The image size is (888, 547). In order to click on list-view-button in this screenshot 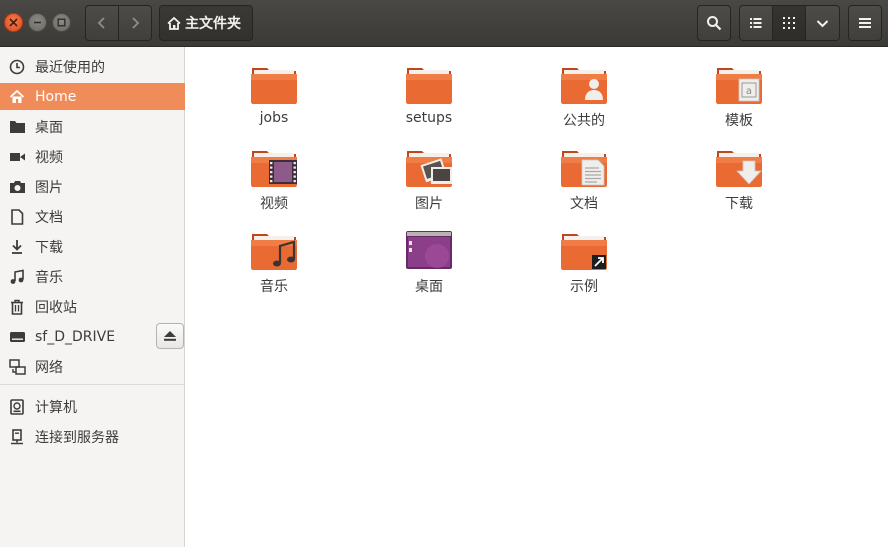, I will do `click(756, 23)`.